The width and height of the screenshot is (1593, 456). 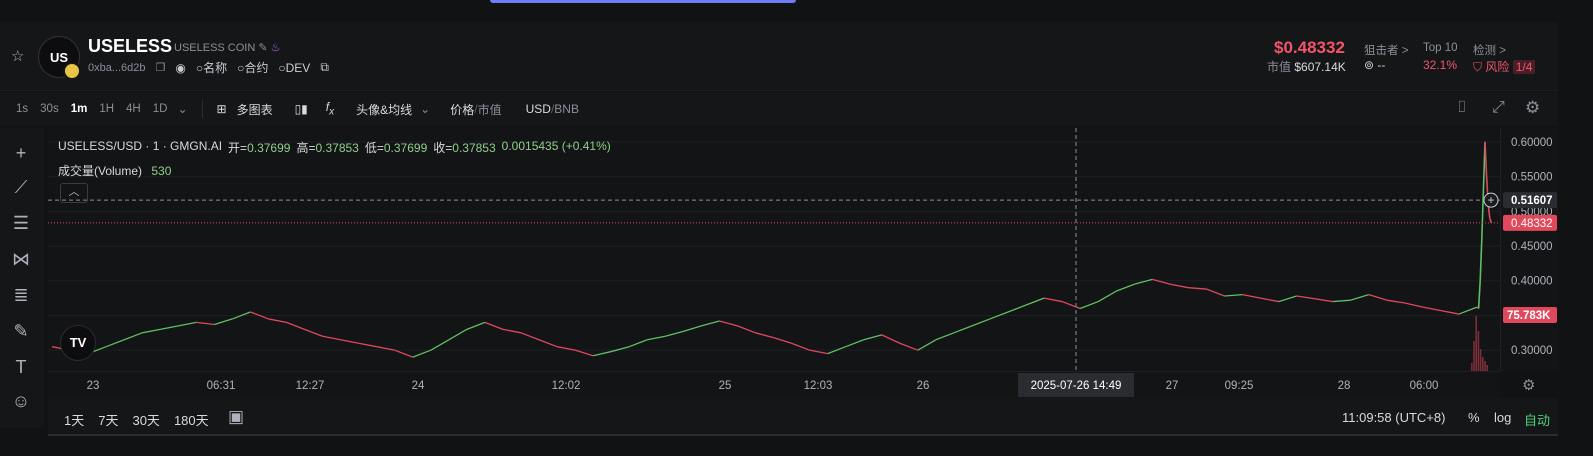 I want to click on timeframe-1m: 1m, so click(x=79, y=109).